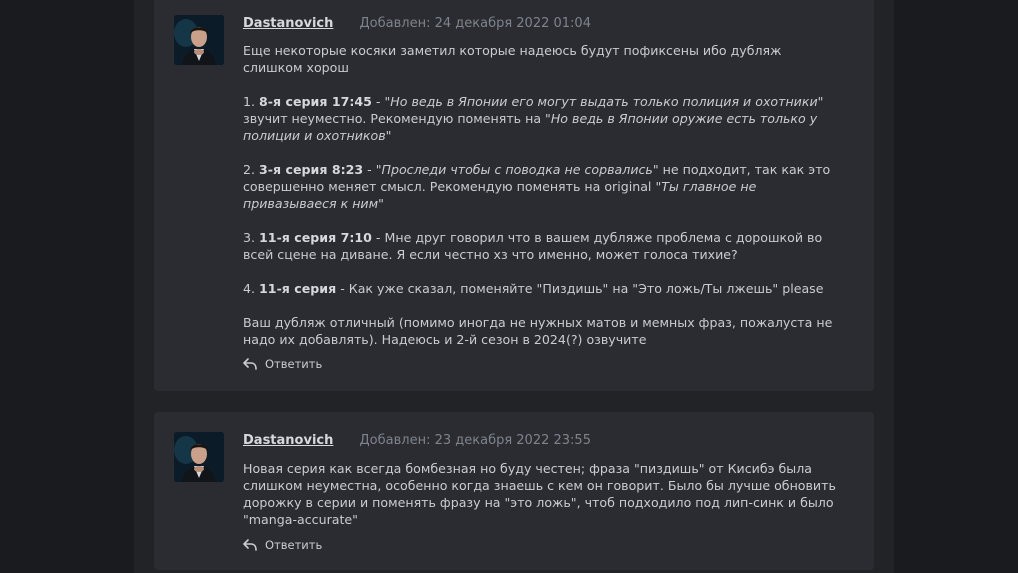  What do you see at coordinates (475, 440) in the screenshot?
I see `comment-date: Добавлен: 23 декабря 2022 23:55` at bounding box center [475, 440].